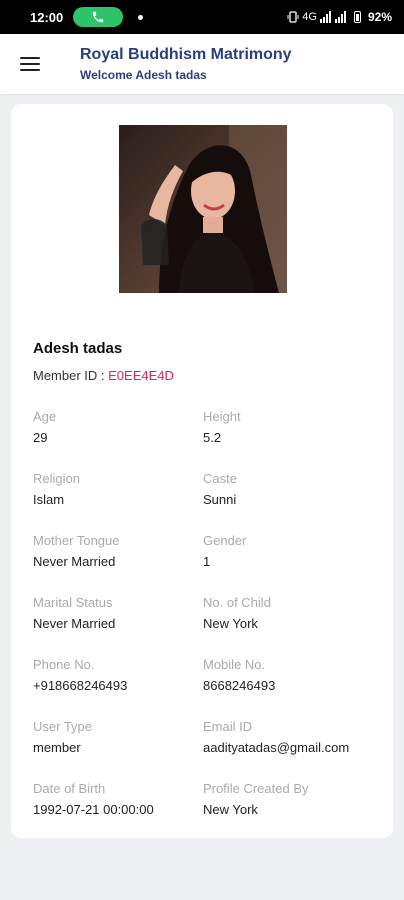 This screenshot has height=900, width=404. I want to click on dob-label: Date of Birth, so click(69, 788).